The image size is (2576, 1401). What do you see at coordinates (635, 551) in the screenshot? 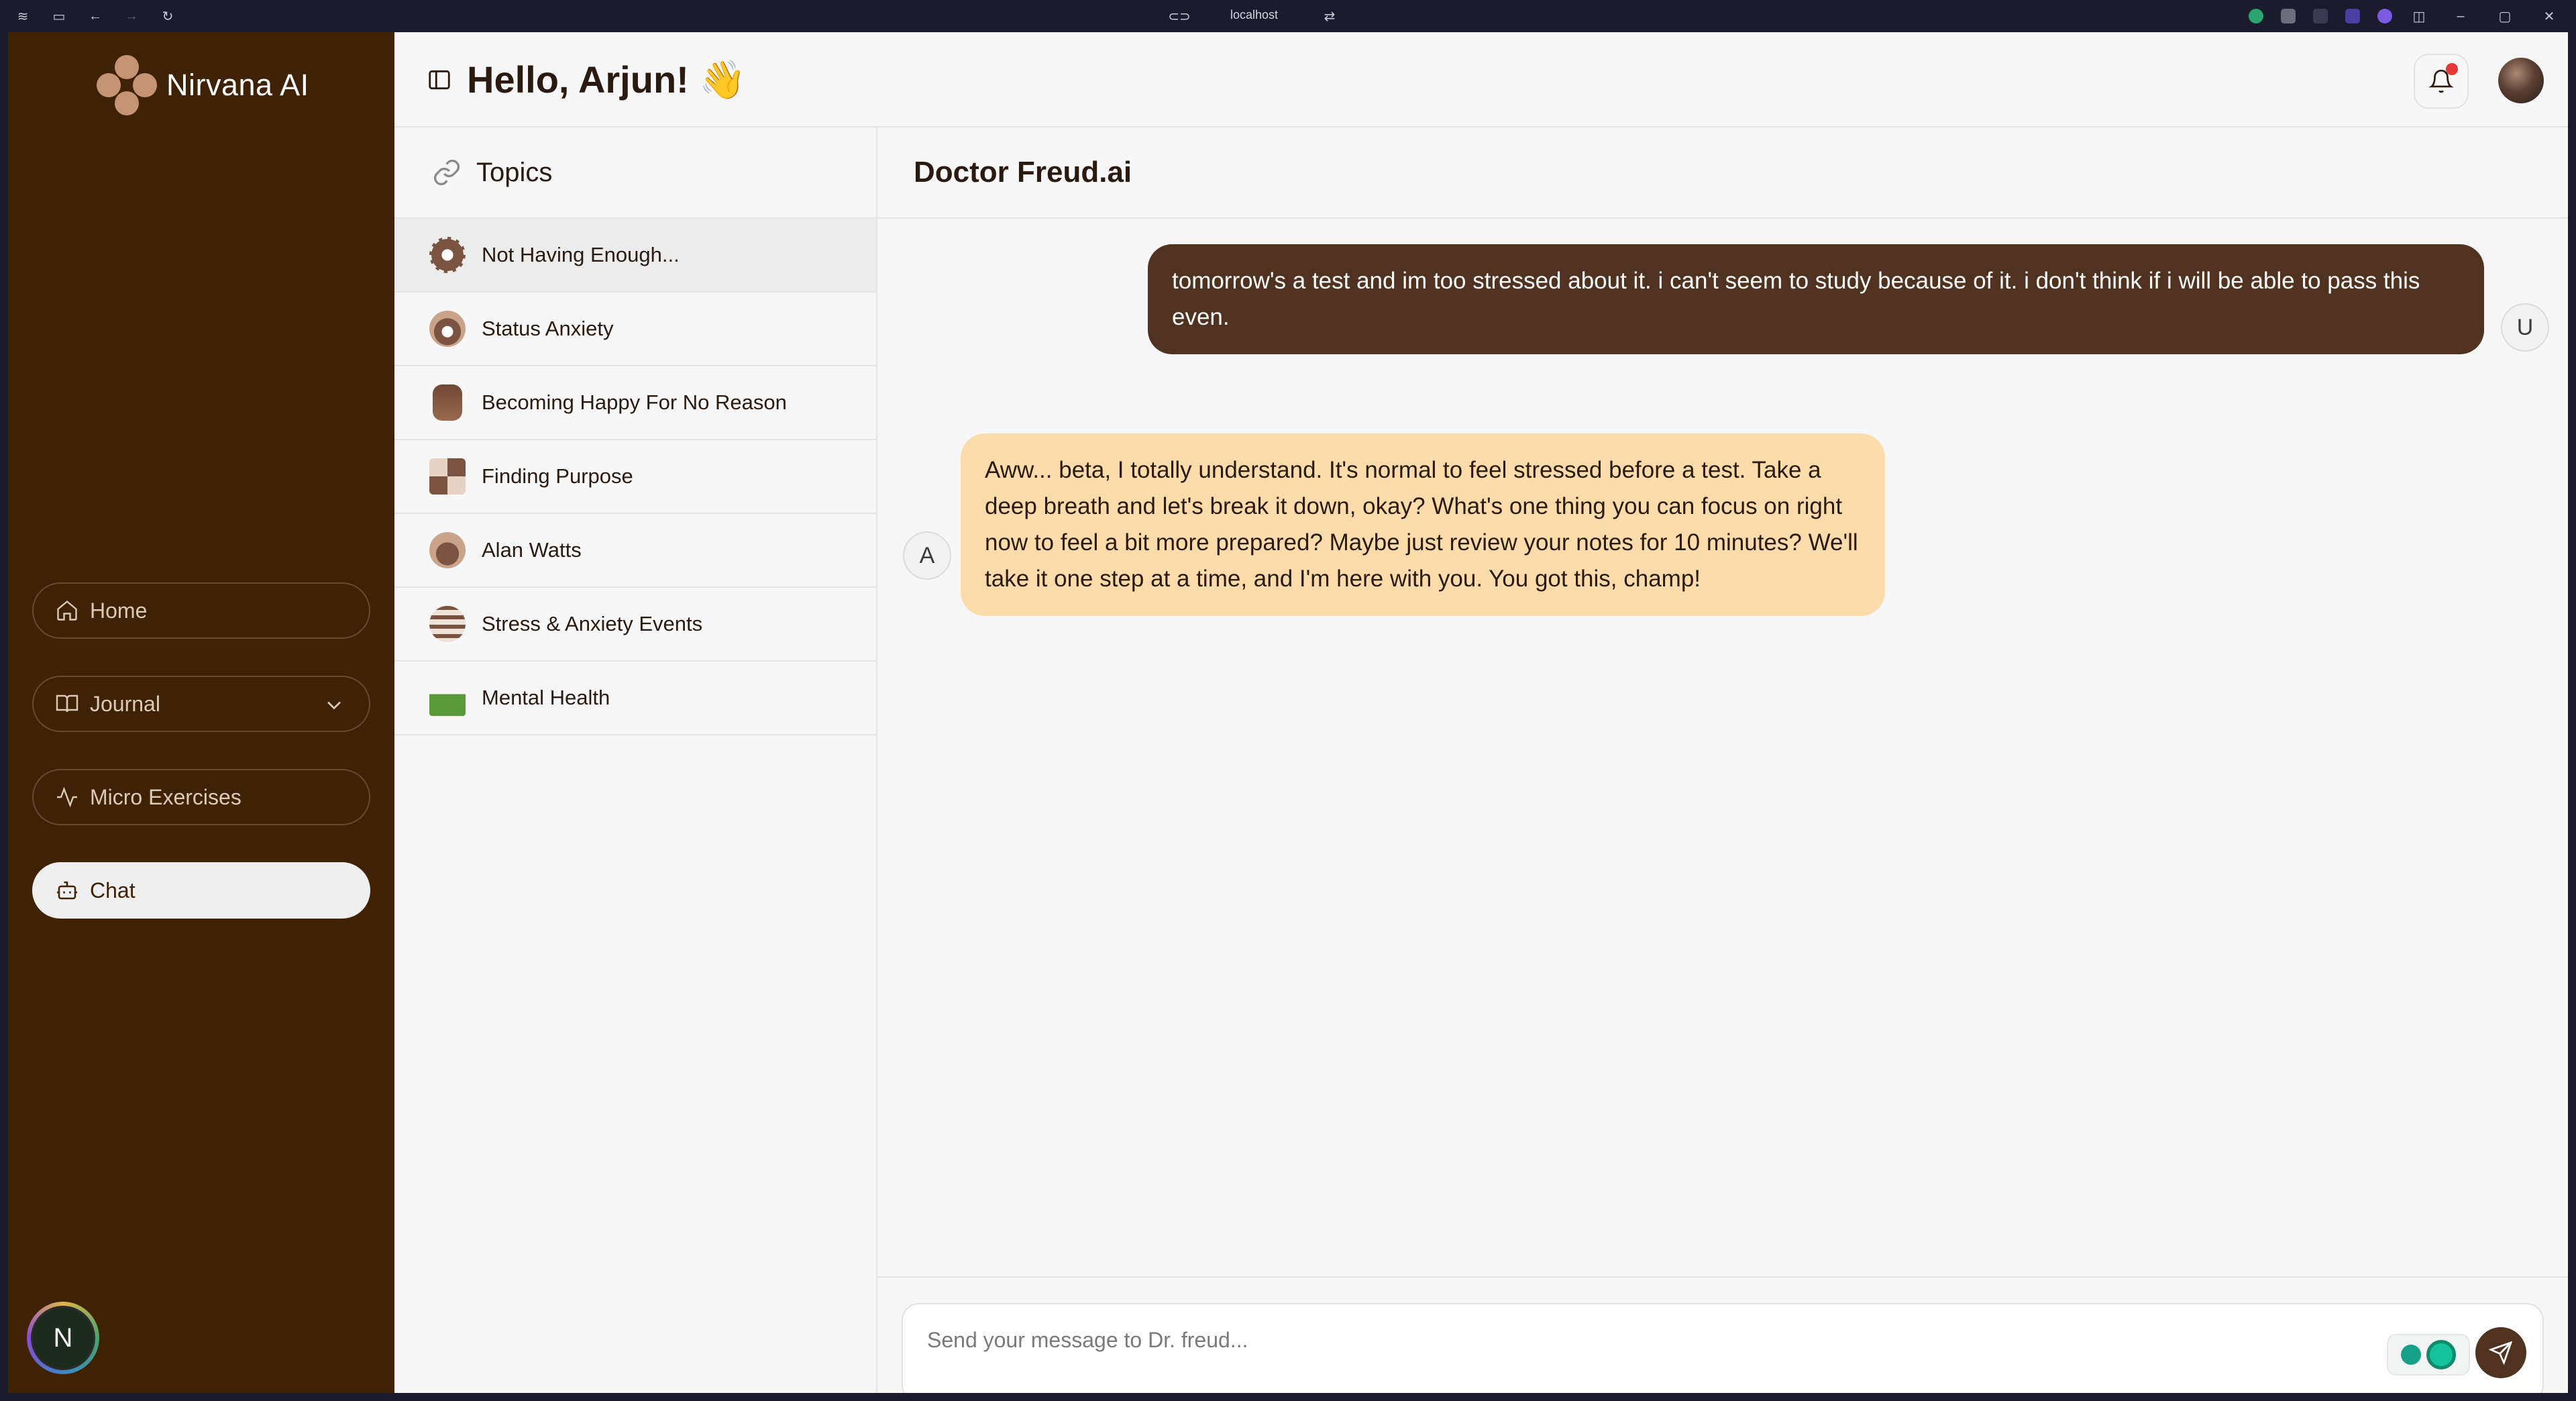
I see `topic-item: Alan Watts` at bounding box center [635, 551].